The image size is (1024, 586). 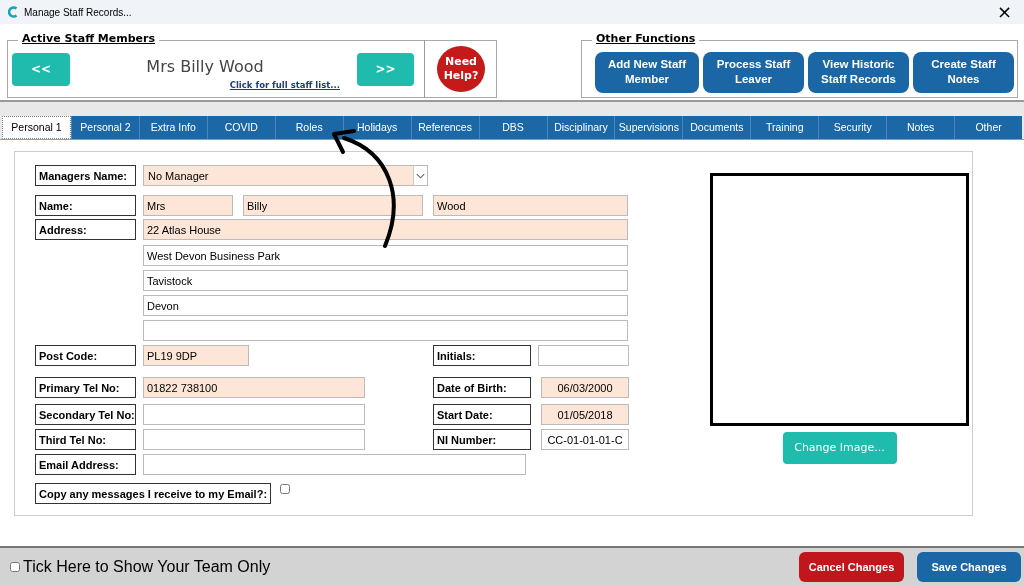 I want to click on field-label: Initials:, so click(x=482, y=355).